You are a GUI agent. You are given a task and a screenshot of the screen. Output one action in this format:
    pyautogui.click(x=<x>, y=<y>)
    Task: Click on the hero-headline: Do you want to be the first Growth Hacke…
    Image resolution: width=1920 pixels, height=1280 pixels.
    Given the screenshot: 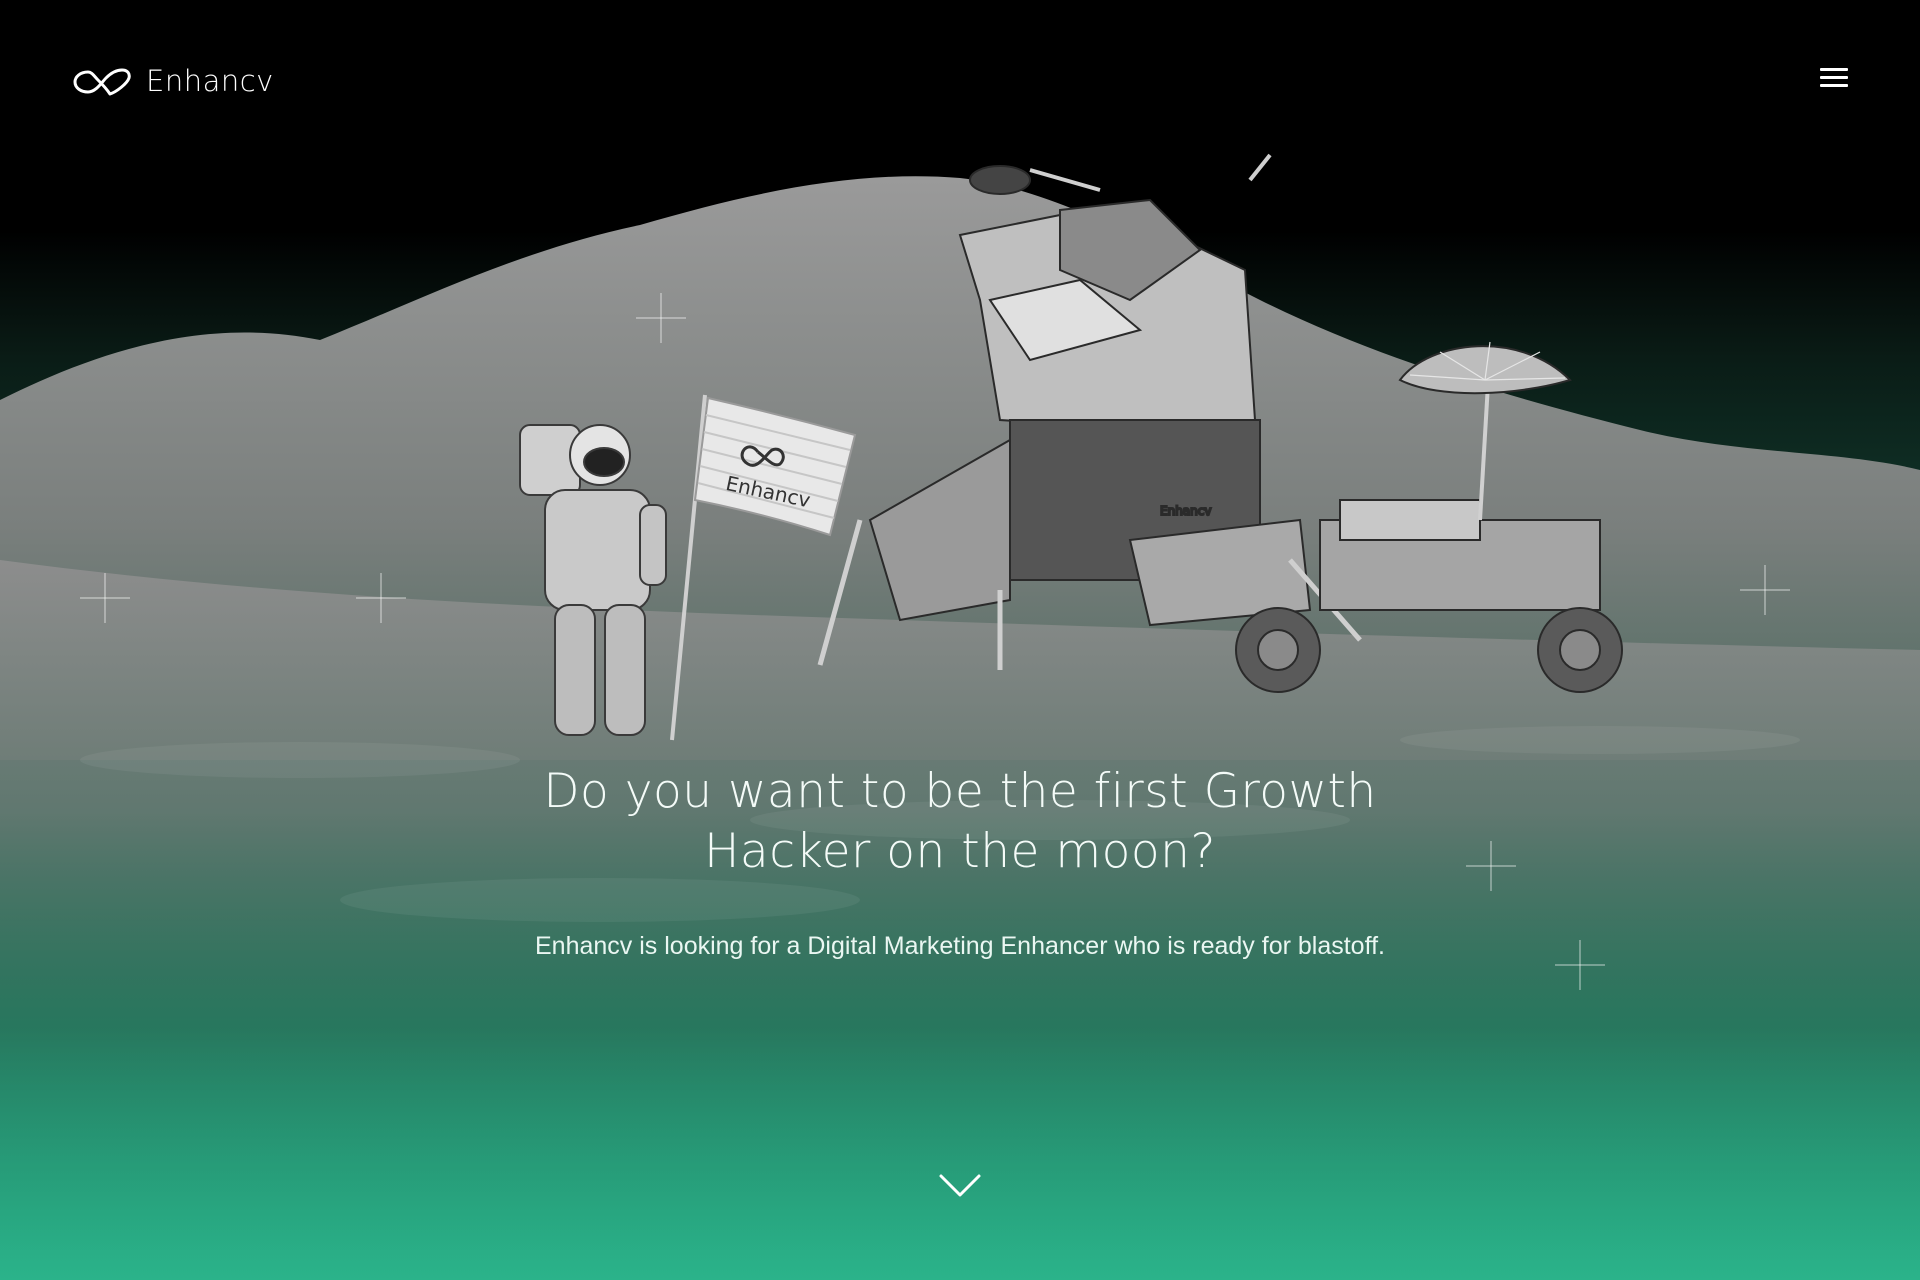 What is the action you would take?
    pyautogui.click(x=960, y=821)
    